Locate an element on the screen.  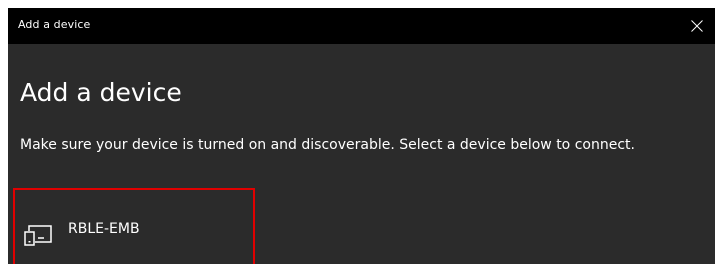
device-list-item: RBLE-EMB is located at coordinates (134, 226).